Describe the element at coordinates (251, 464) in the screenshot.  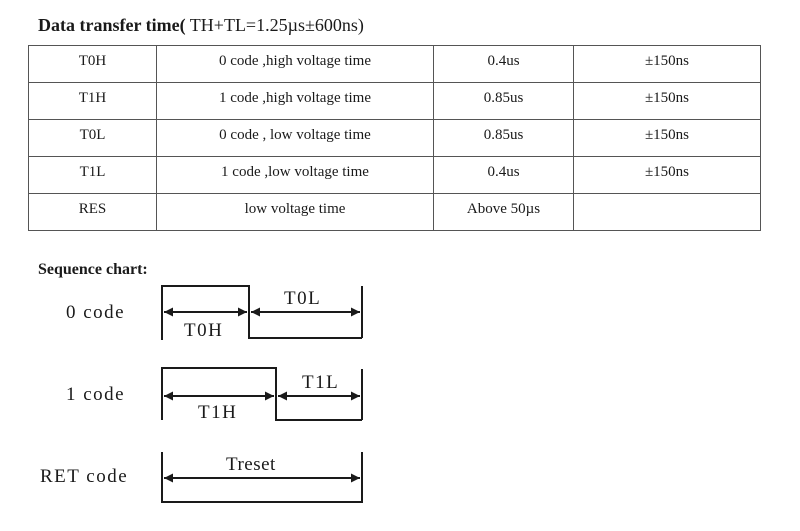
I see `label-treset: Treset` at that location.